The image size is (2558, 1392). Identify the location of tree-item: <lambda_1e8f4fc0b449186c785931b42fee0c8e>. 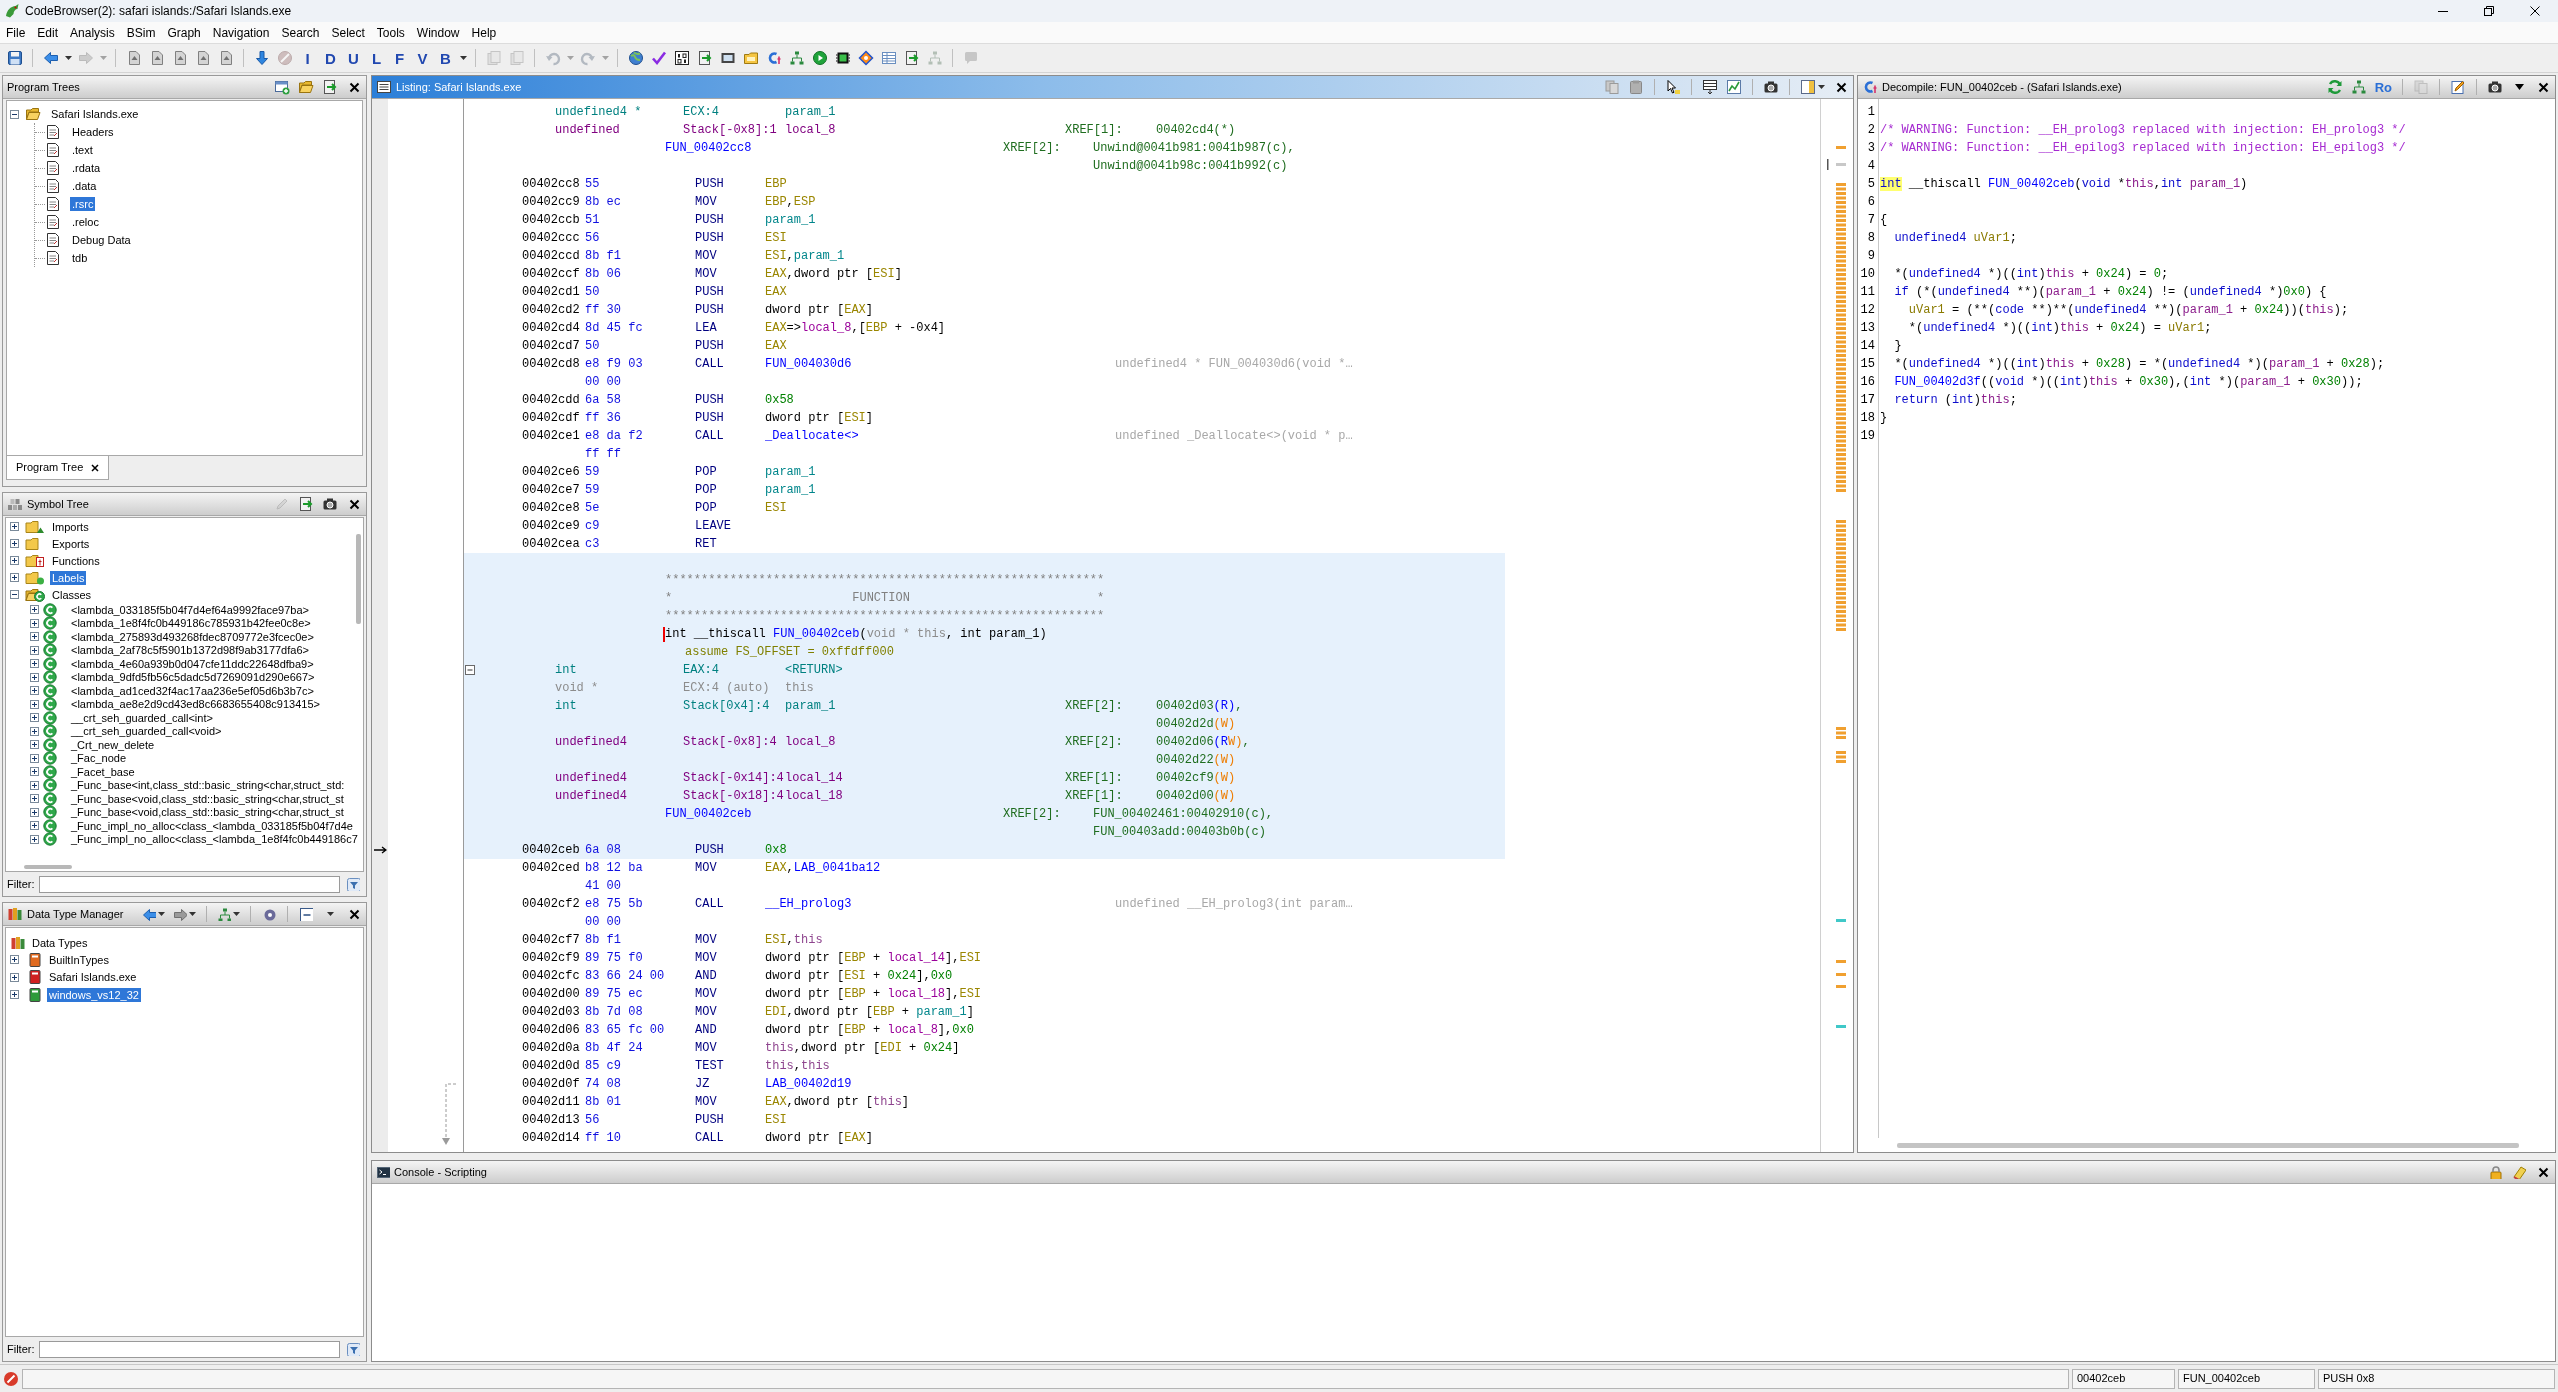
(191, 623).